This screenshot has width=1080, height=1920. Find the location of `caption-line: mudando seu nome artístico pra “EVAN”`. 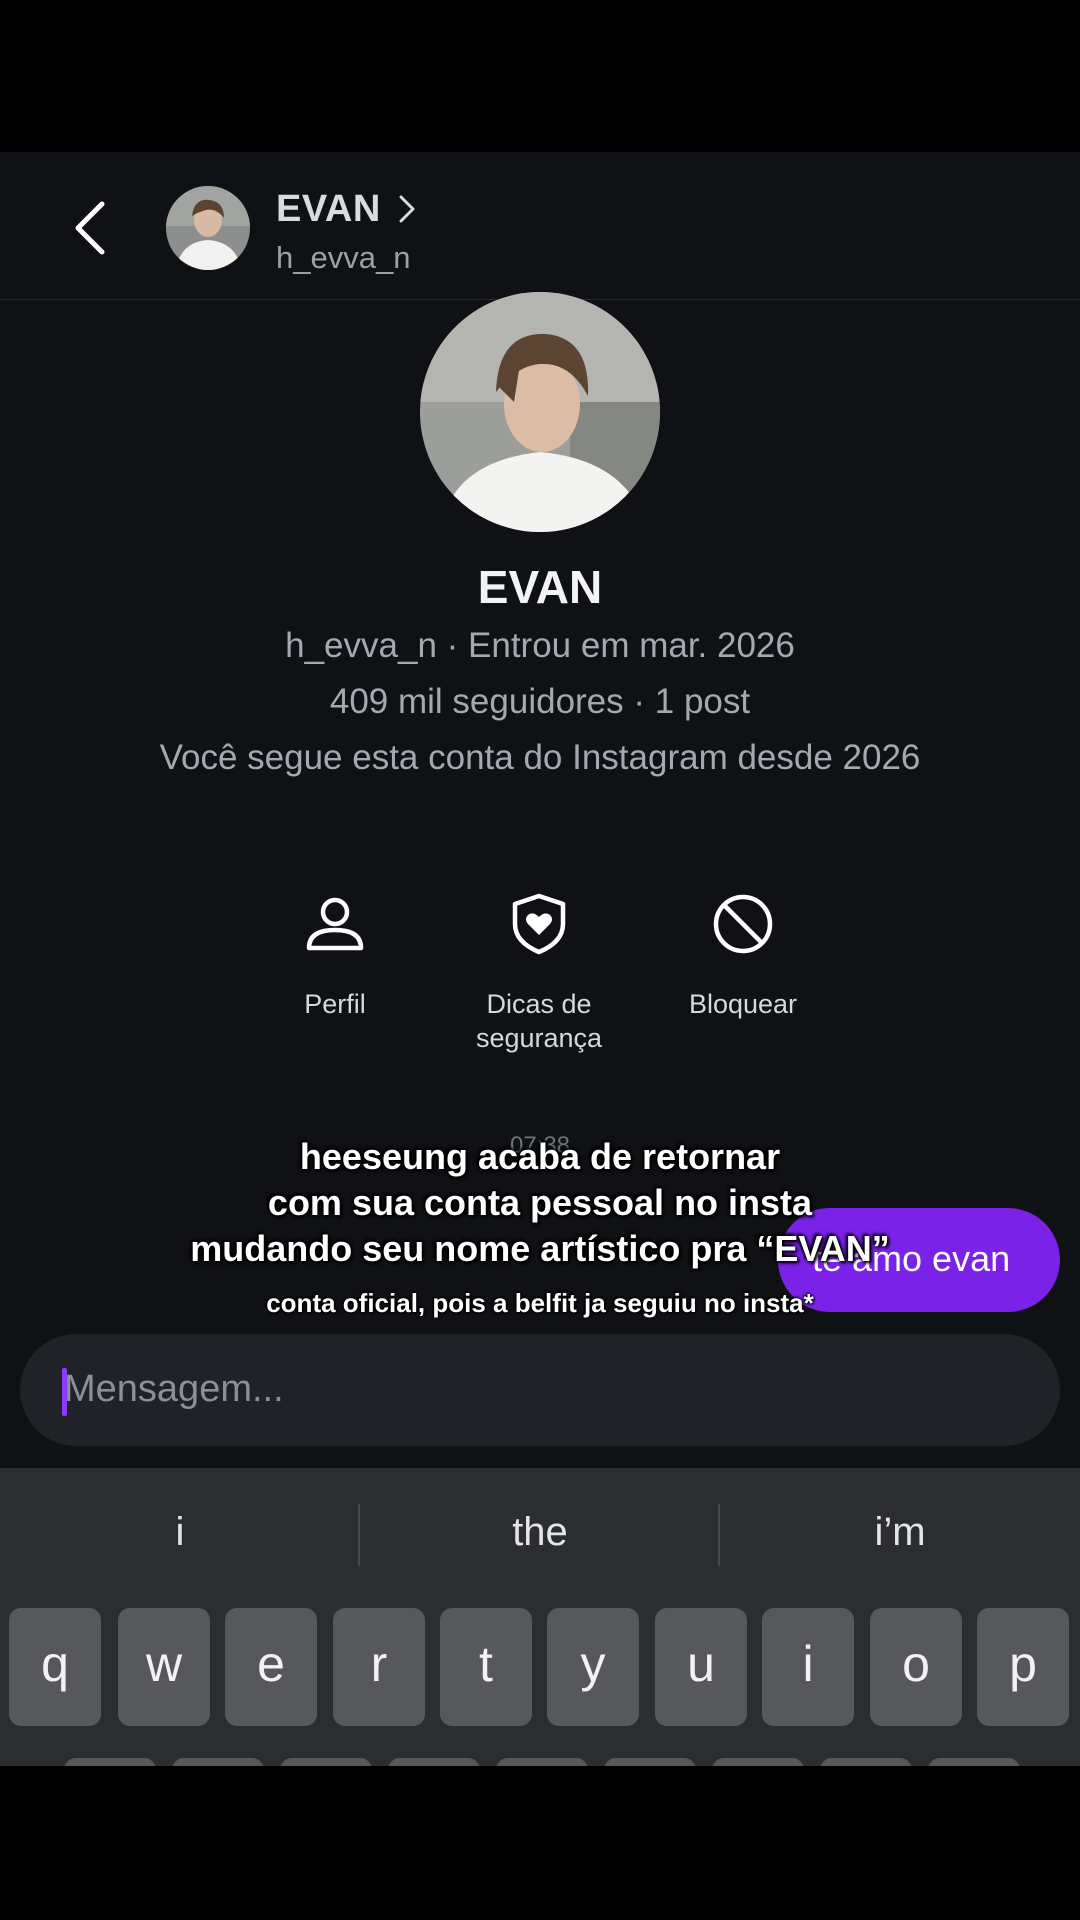

caption-line: mudando seu nome artístico pra “EVAN” is located at coordinates (540, 1248).